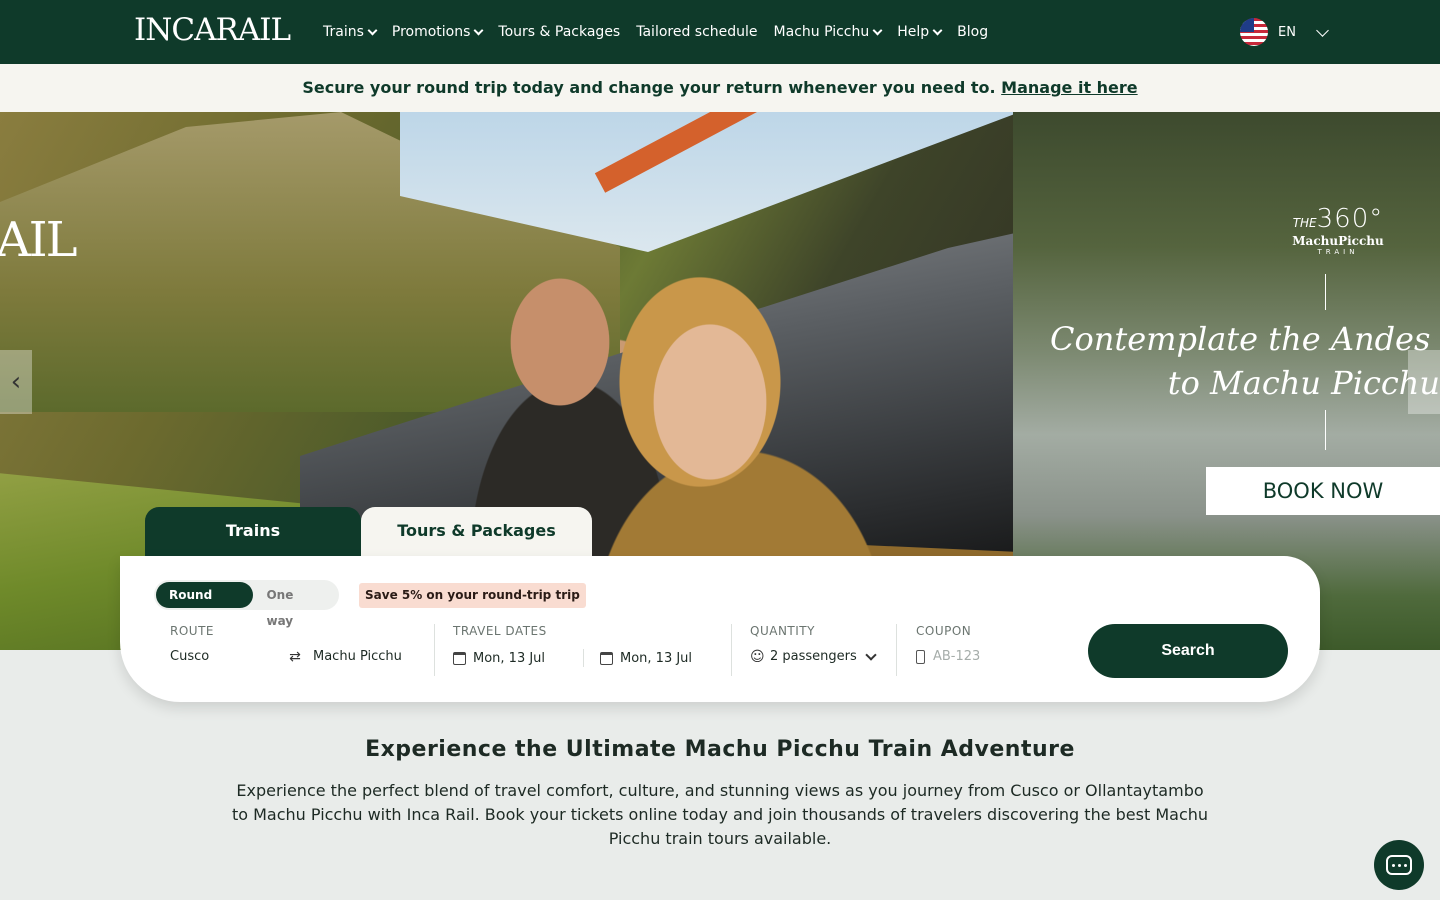 The image size is (1440, 900). What do you see at coordinates (1303, 383) in the screenshot?
I see `hero-headline-line2: to Machu Picchu` at bounding box center [1303, 383].